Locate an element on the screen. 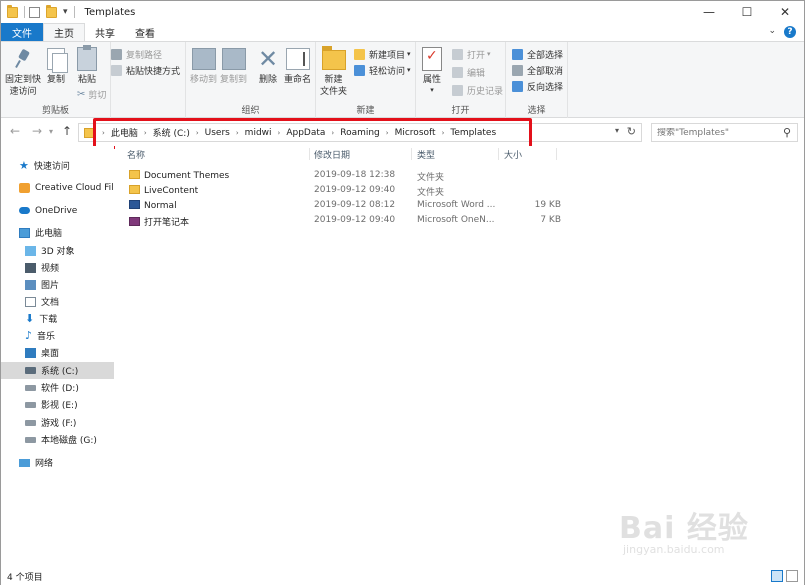 This screenshot has width=805, height=585. copy-to-button: 复制到 is located at coordinates (233, 66).